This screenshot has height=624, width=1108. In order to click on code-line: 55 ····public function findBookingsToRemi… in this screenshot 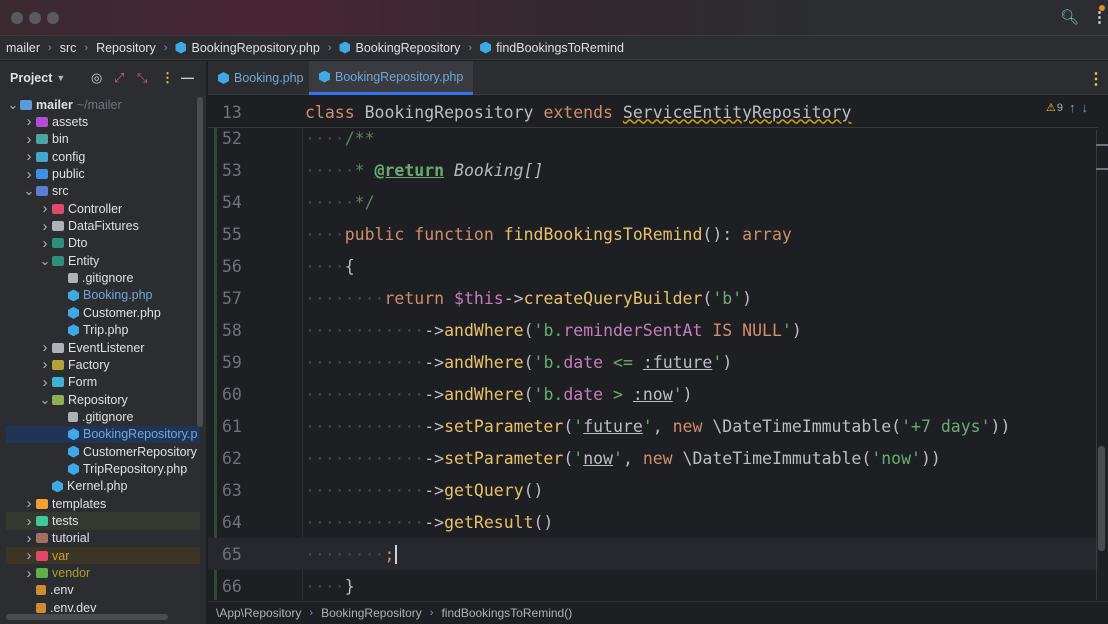, I will do `click(653, 234)`.